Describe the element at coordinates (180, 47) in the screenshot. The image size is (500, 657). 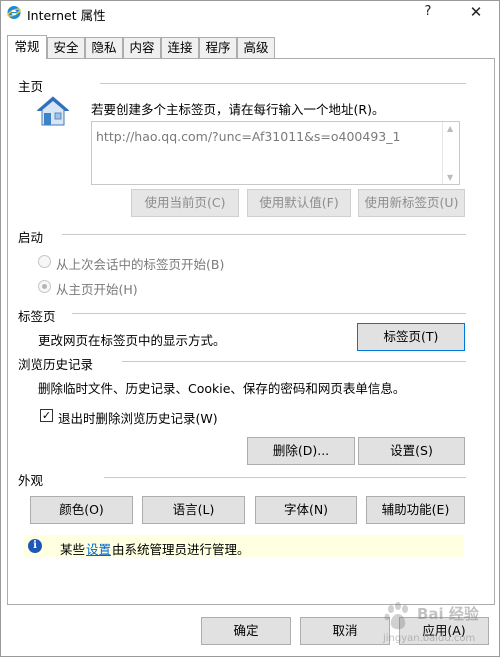
I see `tab-connections: 连接` at that location.